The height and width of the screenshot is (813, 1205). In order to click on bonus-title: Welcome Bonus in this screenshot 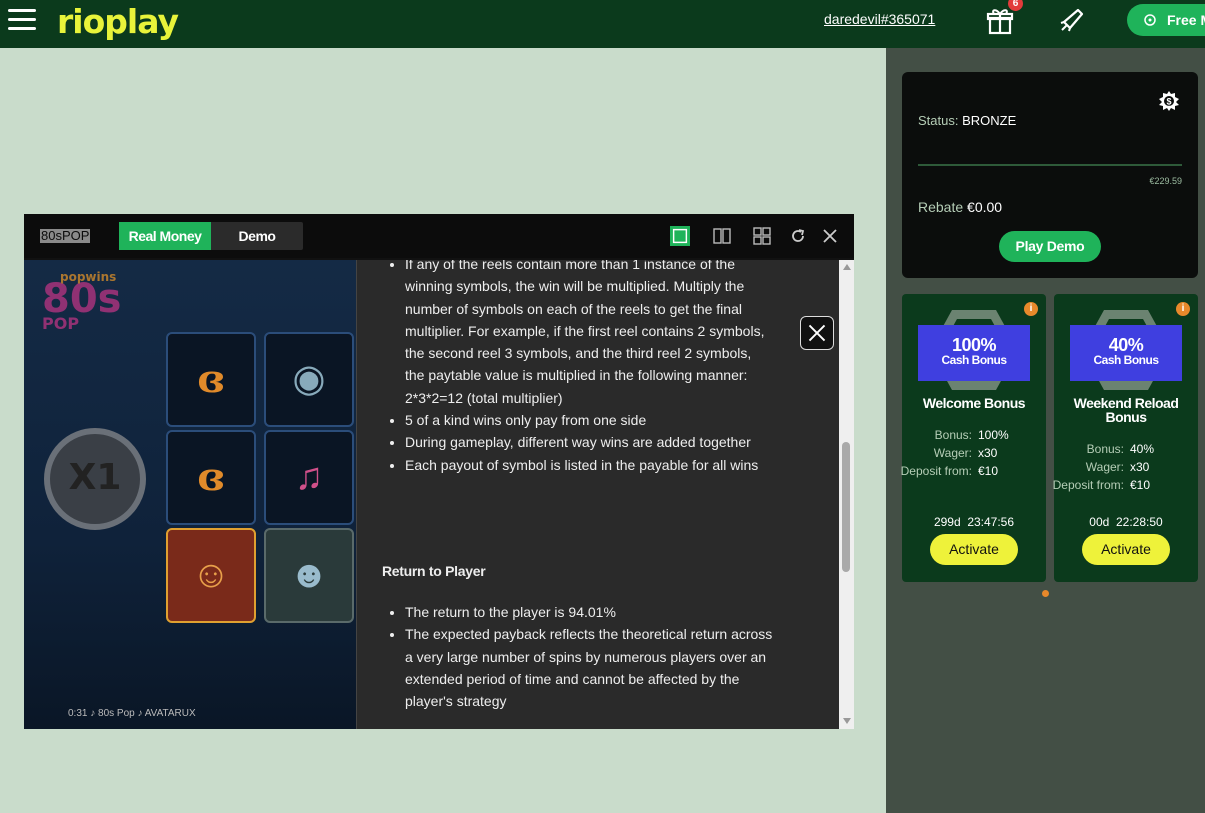, I will do `click(974, 403)`.